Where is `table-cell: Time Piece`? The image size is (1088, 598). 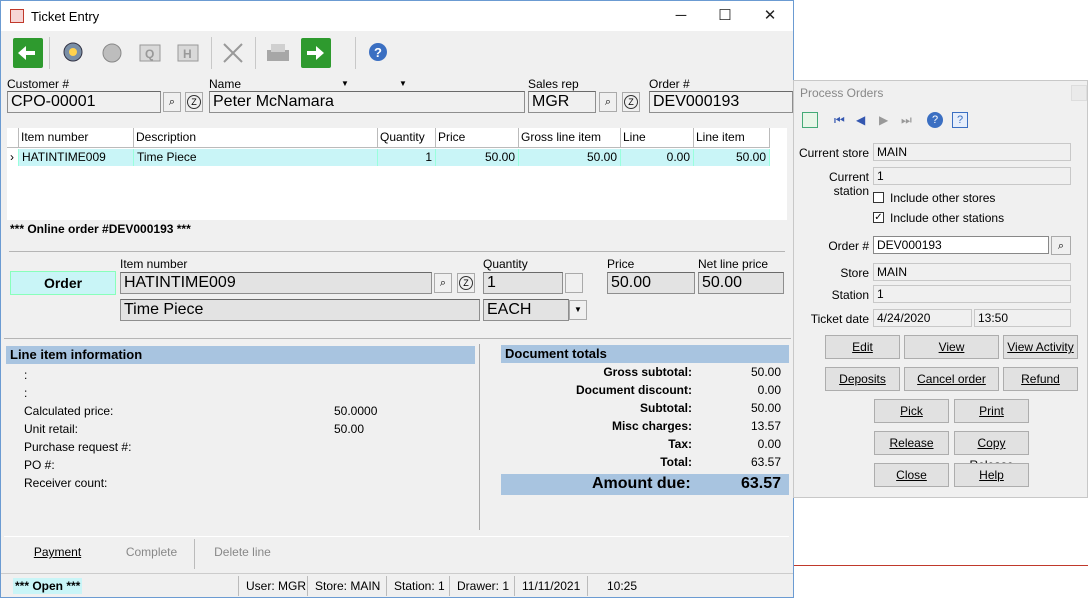 table-cell: Time Piece is located at coordinates (256, 157).